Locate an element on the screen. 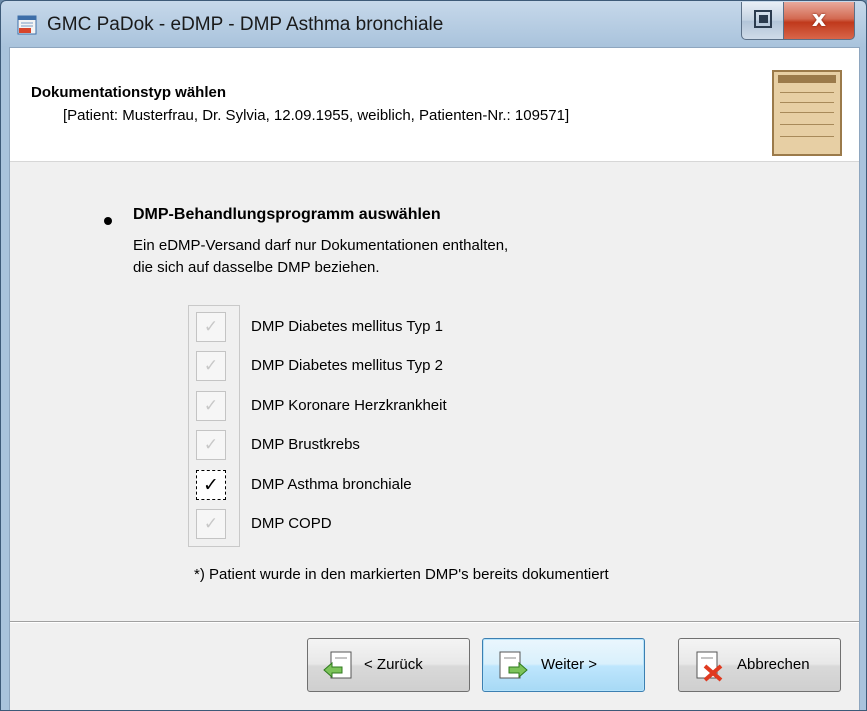 This screenshot has width=867, height=711. checkbox-copd: ✓ is located at coordinates (211, 524).